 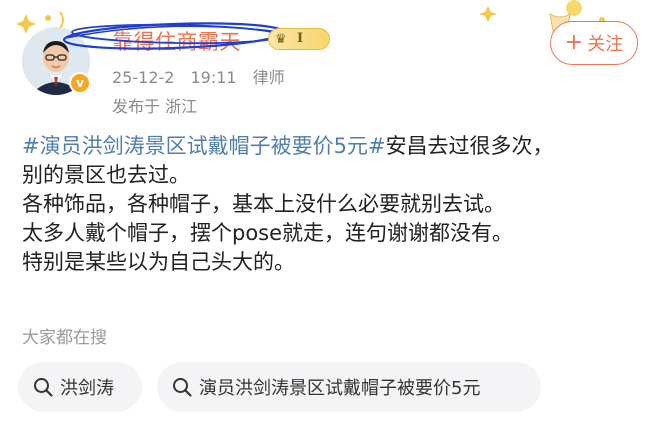 What do you see at coordinates (268, 77) in the screenshot?
I see `user-role: 律师` at bounding box center [268, 77].